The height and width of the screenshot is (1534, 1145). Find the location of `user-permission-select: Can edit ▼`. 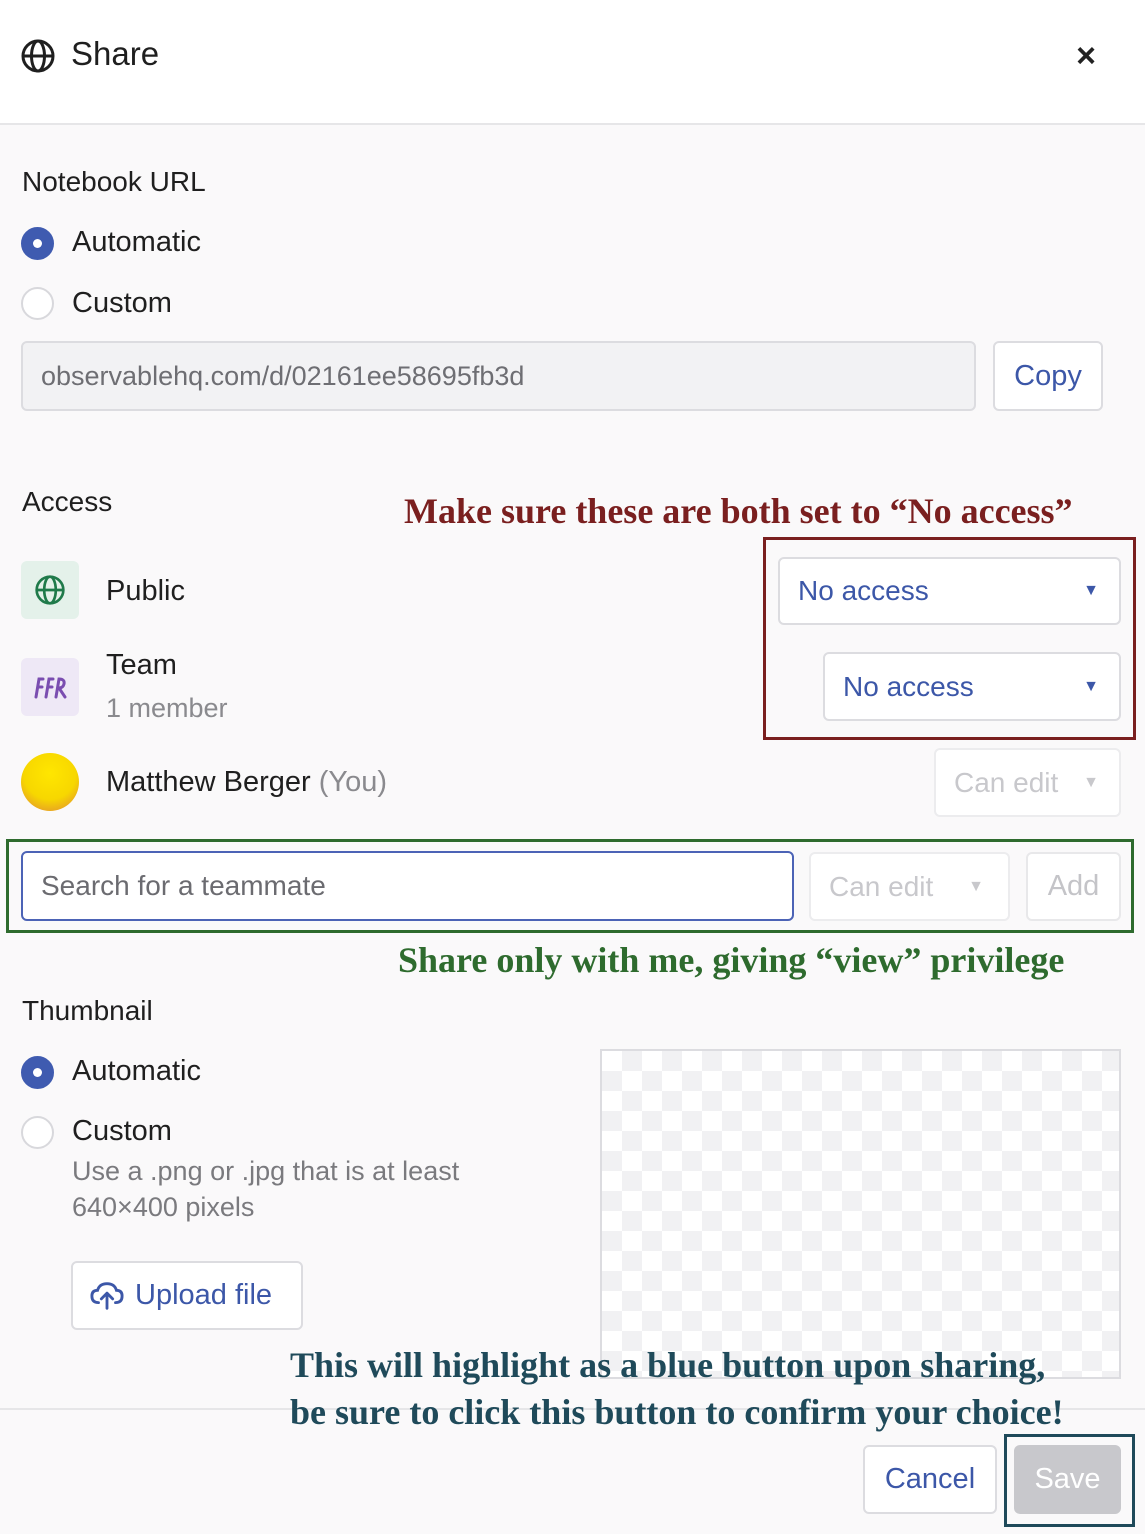

user-permission-select: Can edit ▼ is located at coordinates (1027, 782).